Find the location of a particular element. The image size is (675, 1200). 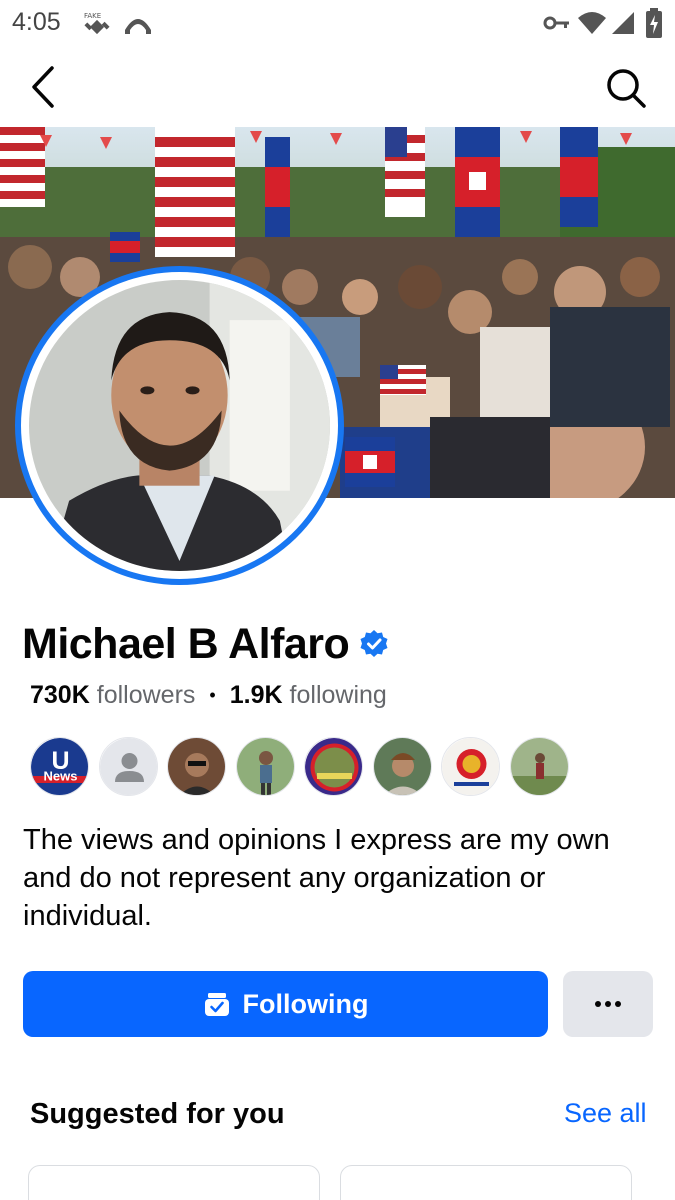

followers-label: followers is located at coordinates (146, 695).